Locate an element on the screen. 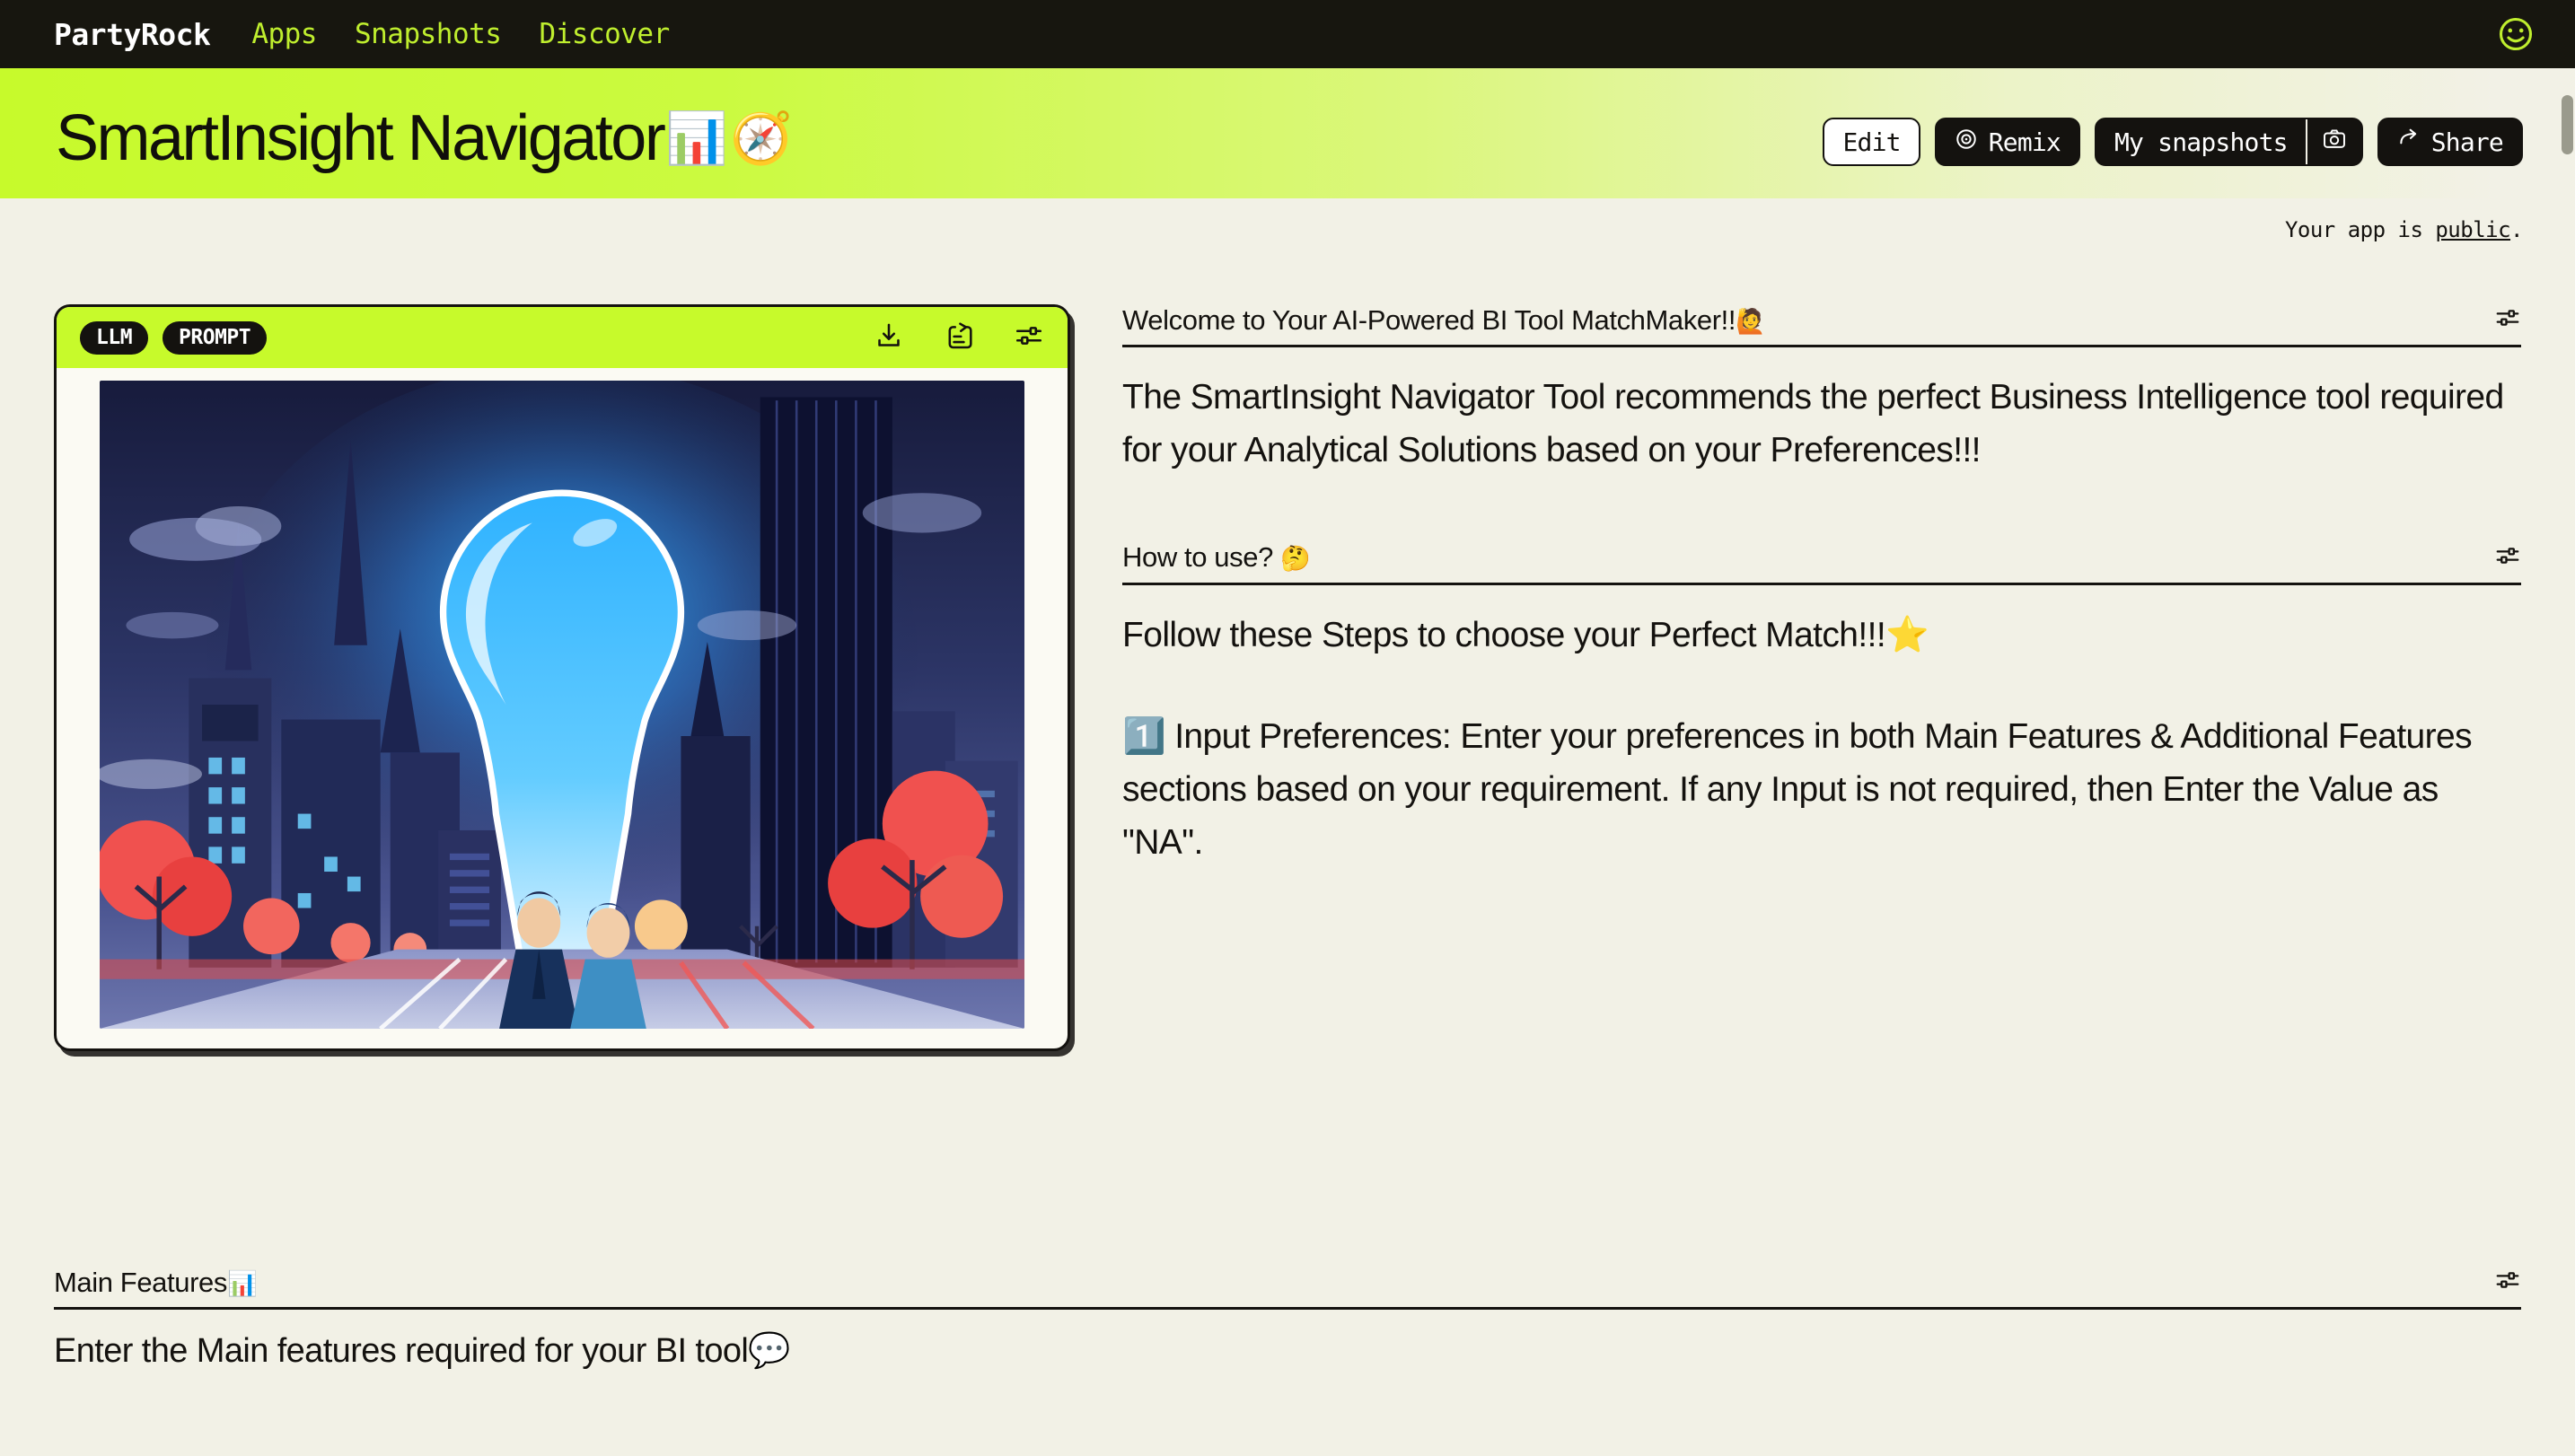 The width and height of the screenshot is (2575, 1456). my-snapshots-label: My snapshots is located at coordinates (2202, 142).